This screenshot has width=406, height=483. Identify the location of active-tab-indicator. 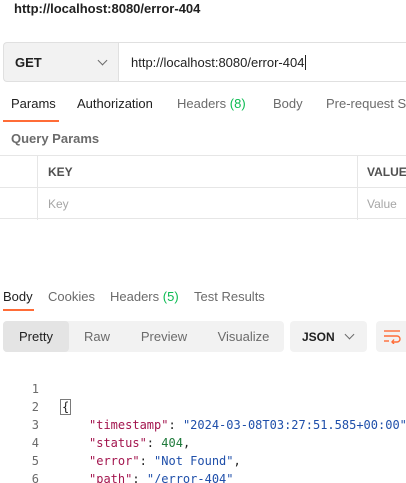
(31, 121).